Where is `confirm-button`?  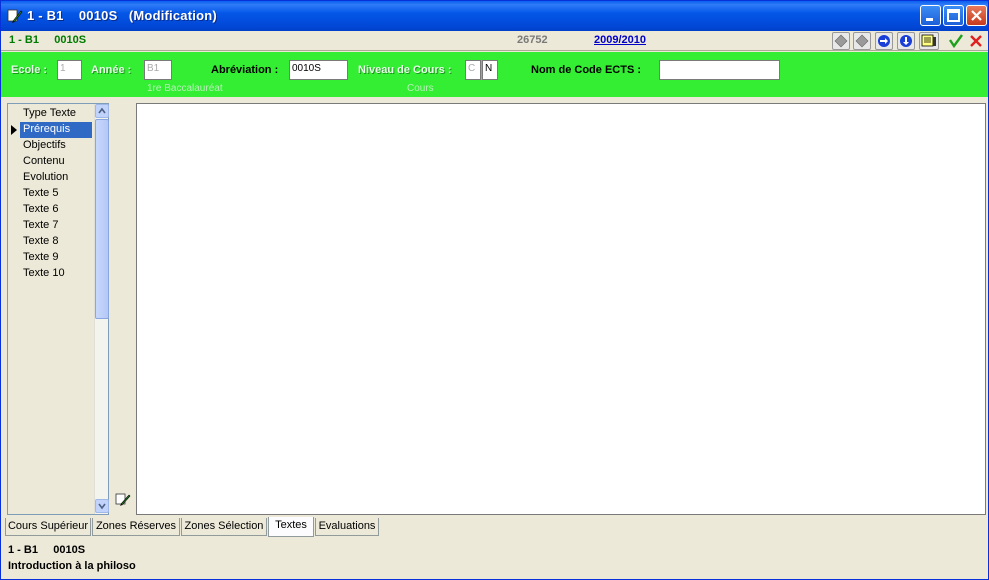 confirm-button is located at coordinates (956, 41).